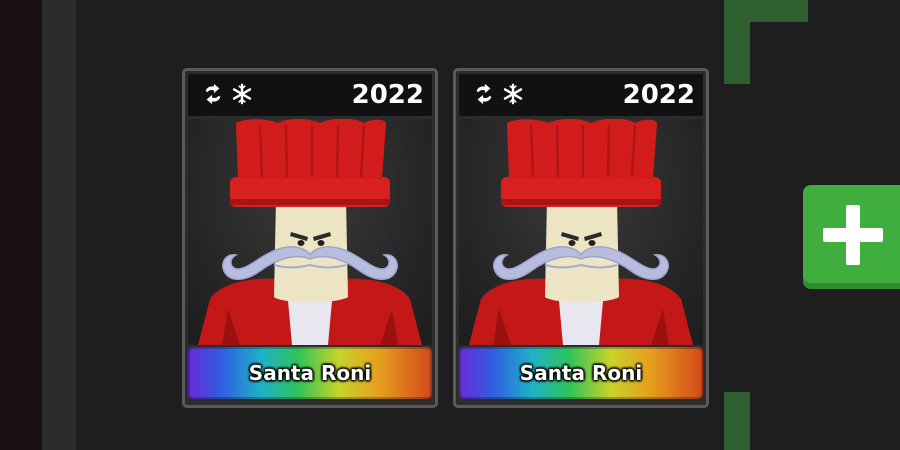 This screenshot has width=900, height=450. I want to click on plus-icon, so click(853, 235).